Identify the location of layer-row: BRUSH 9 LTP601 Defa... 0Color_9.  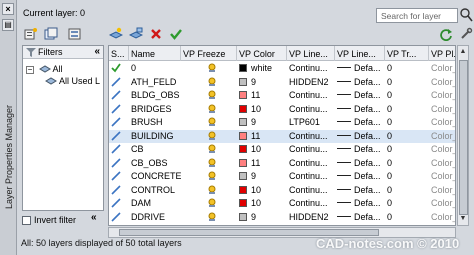
(282, 122).